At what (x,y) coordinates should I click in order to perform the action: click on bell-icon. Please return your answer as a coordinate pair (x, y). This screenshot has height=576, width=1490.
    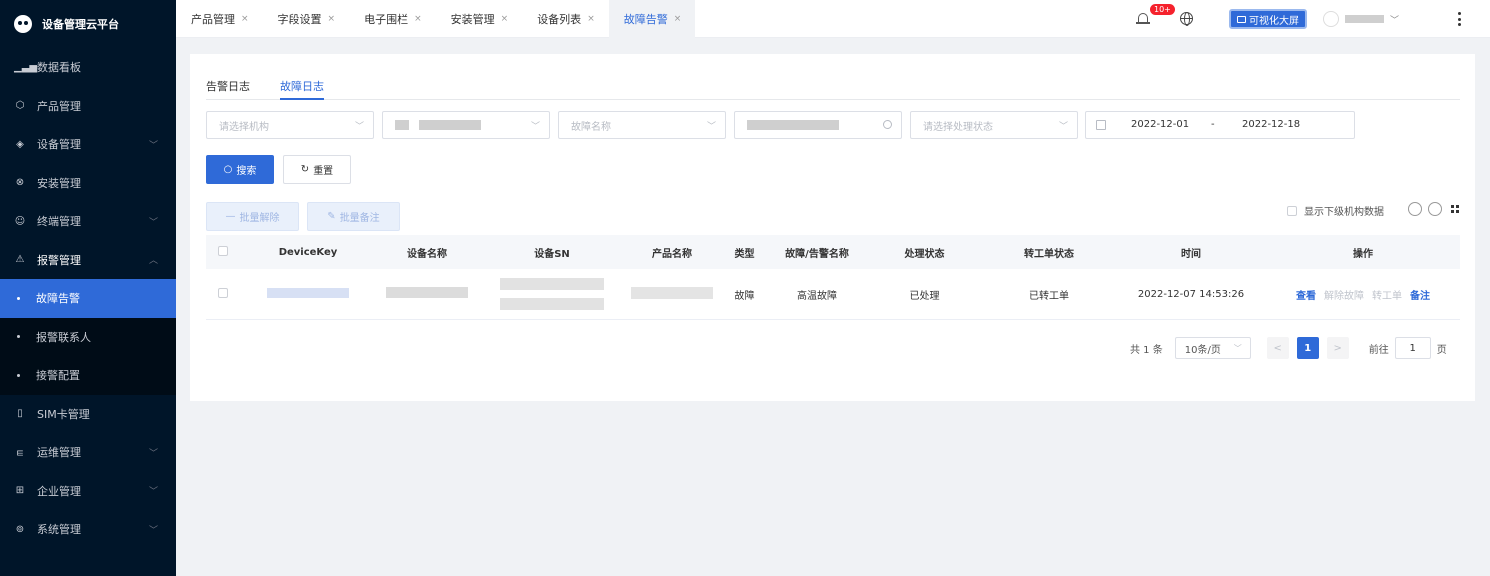
    Looking at the image, I should click on (1143, 19).